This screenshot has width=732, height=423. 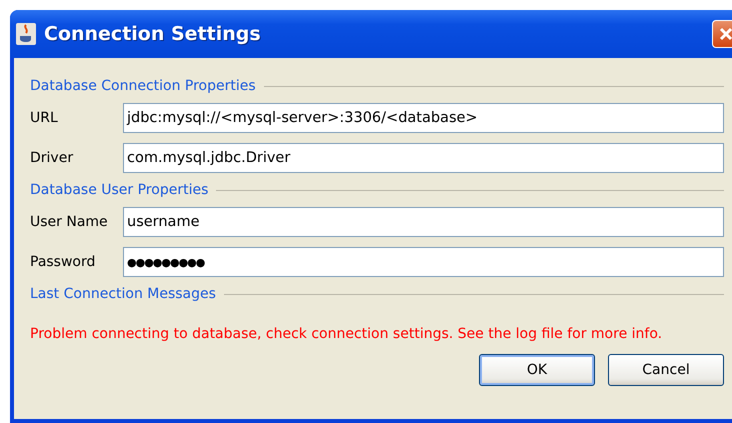 What do you see at coordinates (423, 118) in the screenshot?
I see `input-field: jdbc:mysql://<mysql-server>:3306/<database>` at bounding box center [423, 118].